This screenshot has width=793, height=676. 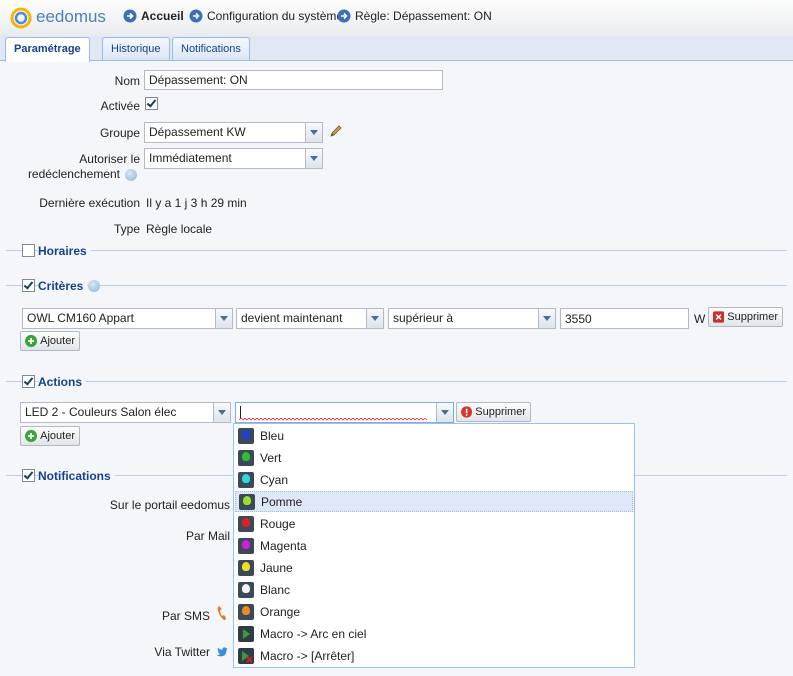 I want to click on option-label: Vert, so click(x=271, y=457).